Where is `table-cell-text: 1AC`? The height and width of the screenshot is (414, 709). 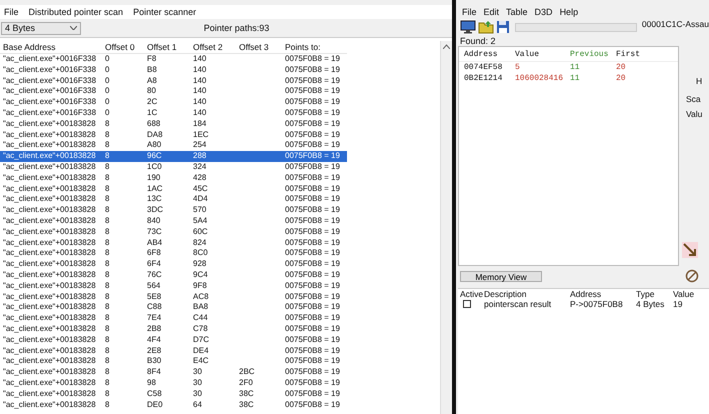
table-cell-text: 1AC is located at coordinates (155, 189).